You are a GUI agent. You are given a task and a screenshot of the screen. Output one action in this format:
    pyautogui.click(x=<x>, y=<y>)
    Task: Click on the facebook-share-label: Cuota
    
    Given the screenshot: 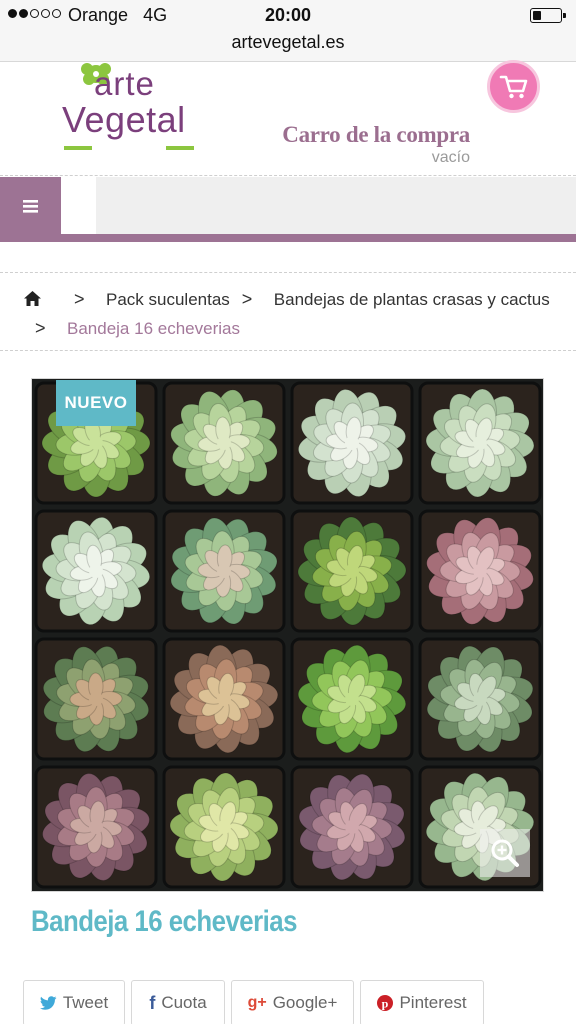 What is the action you would take?
    pyautogui.click(x=184, y=1002)
    